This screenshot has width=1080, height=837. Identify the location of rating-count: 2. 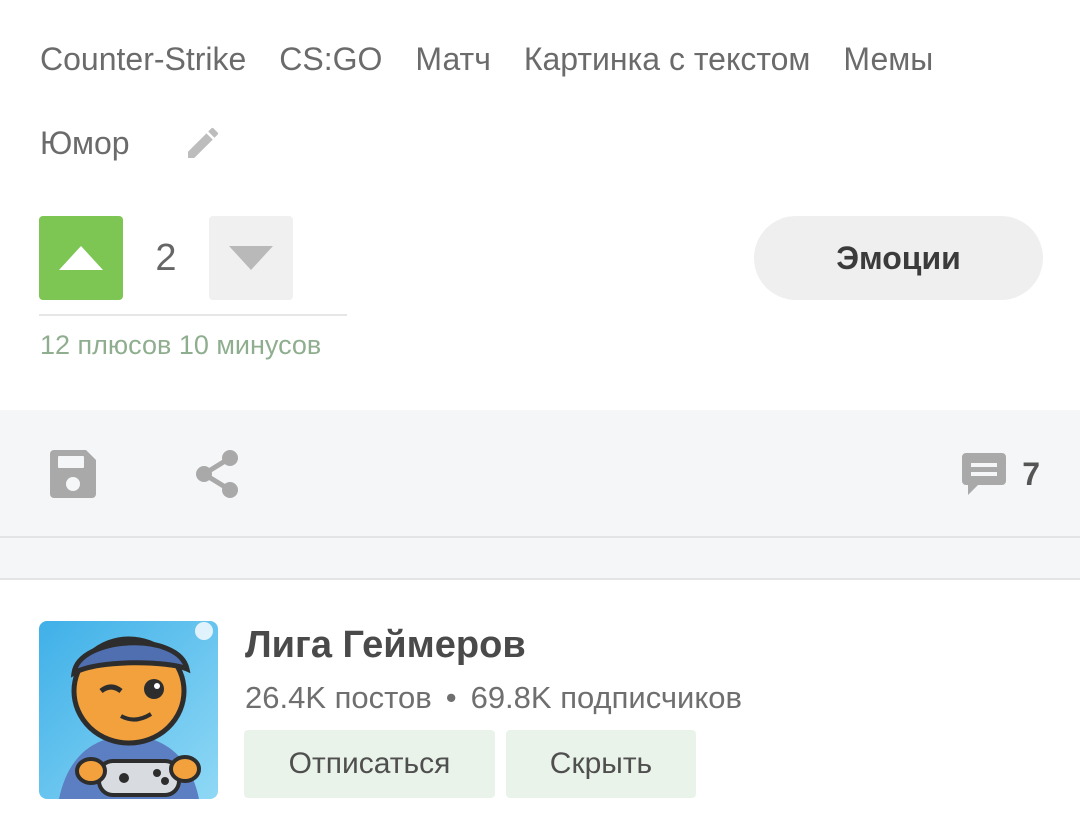
(166, 257).